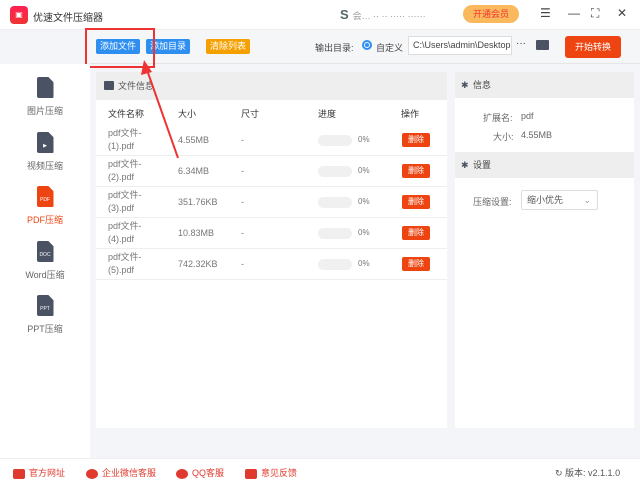  What do you see at coordinates (271, 233) in the screenshot?
I see `table-row: pdf文件-(4).pdf 10.83MB - 0% 删除` at bounding box center [271, 233].